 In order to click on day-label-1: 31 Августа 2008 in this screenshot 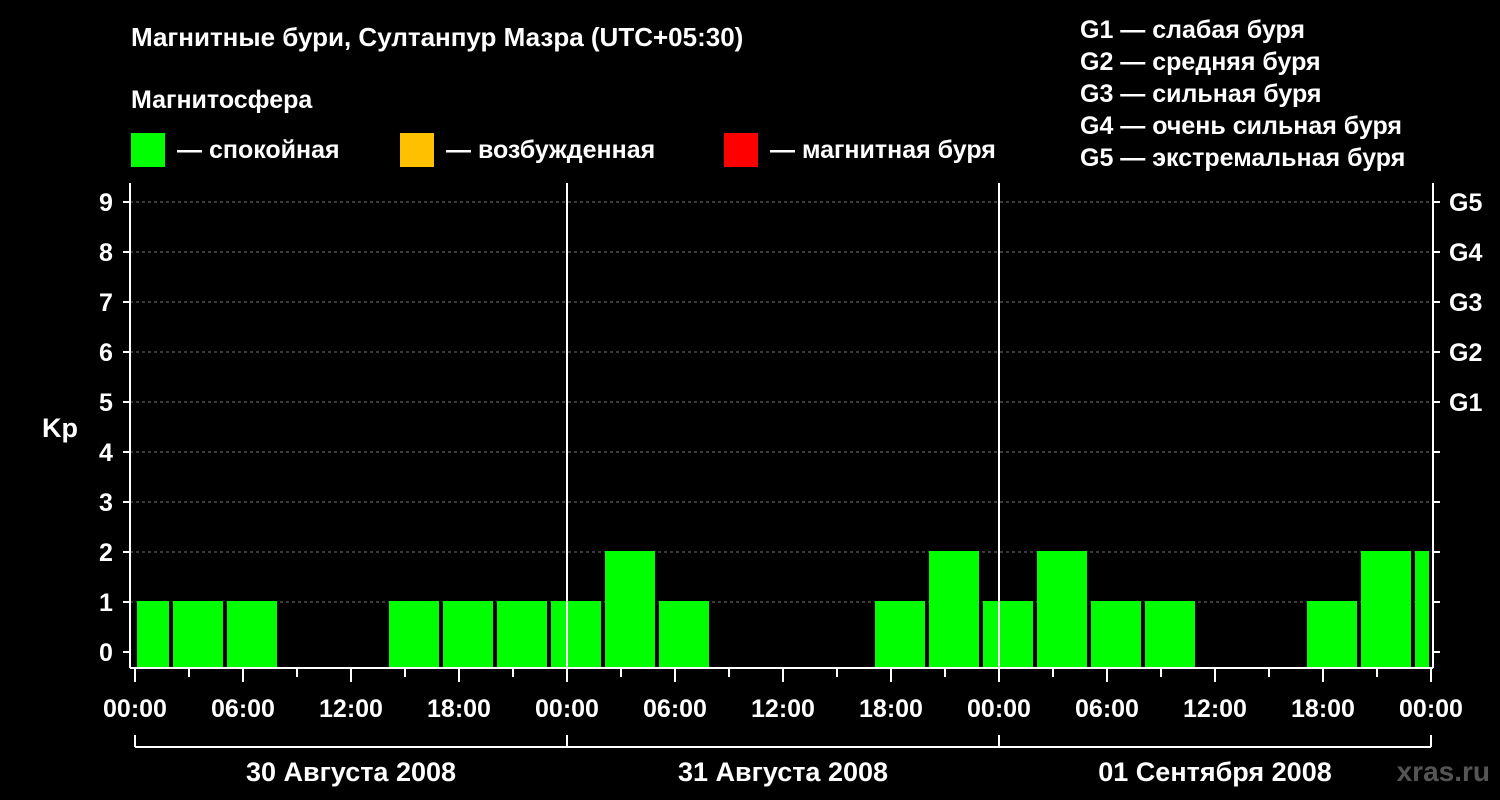, I will do `click(783, 772)`.